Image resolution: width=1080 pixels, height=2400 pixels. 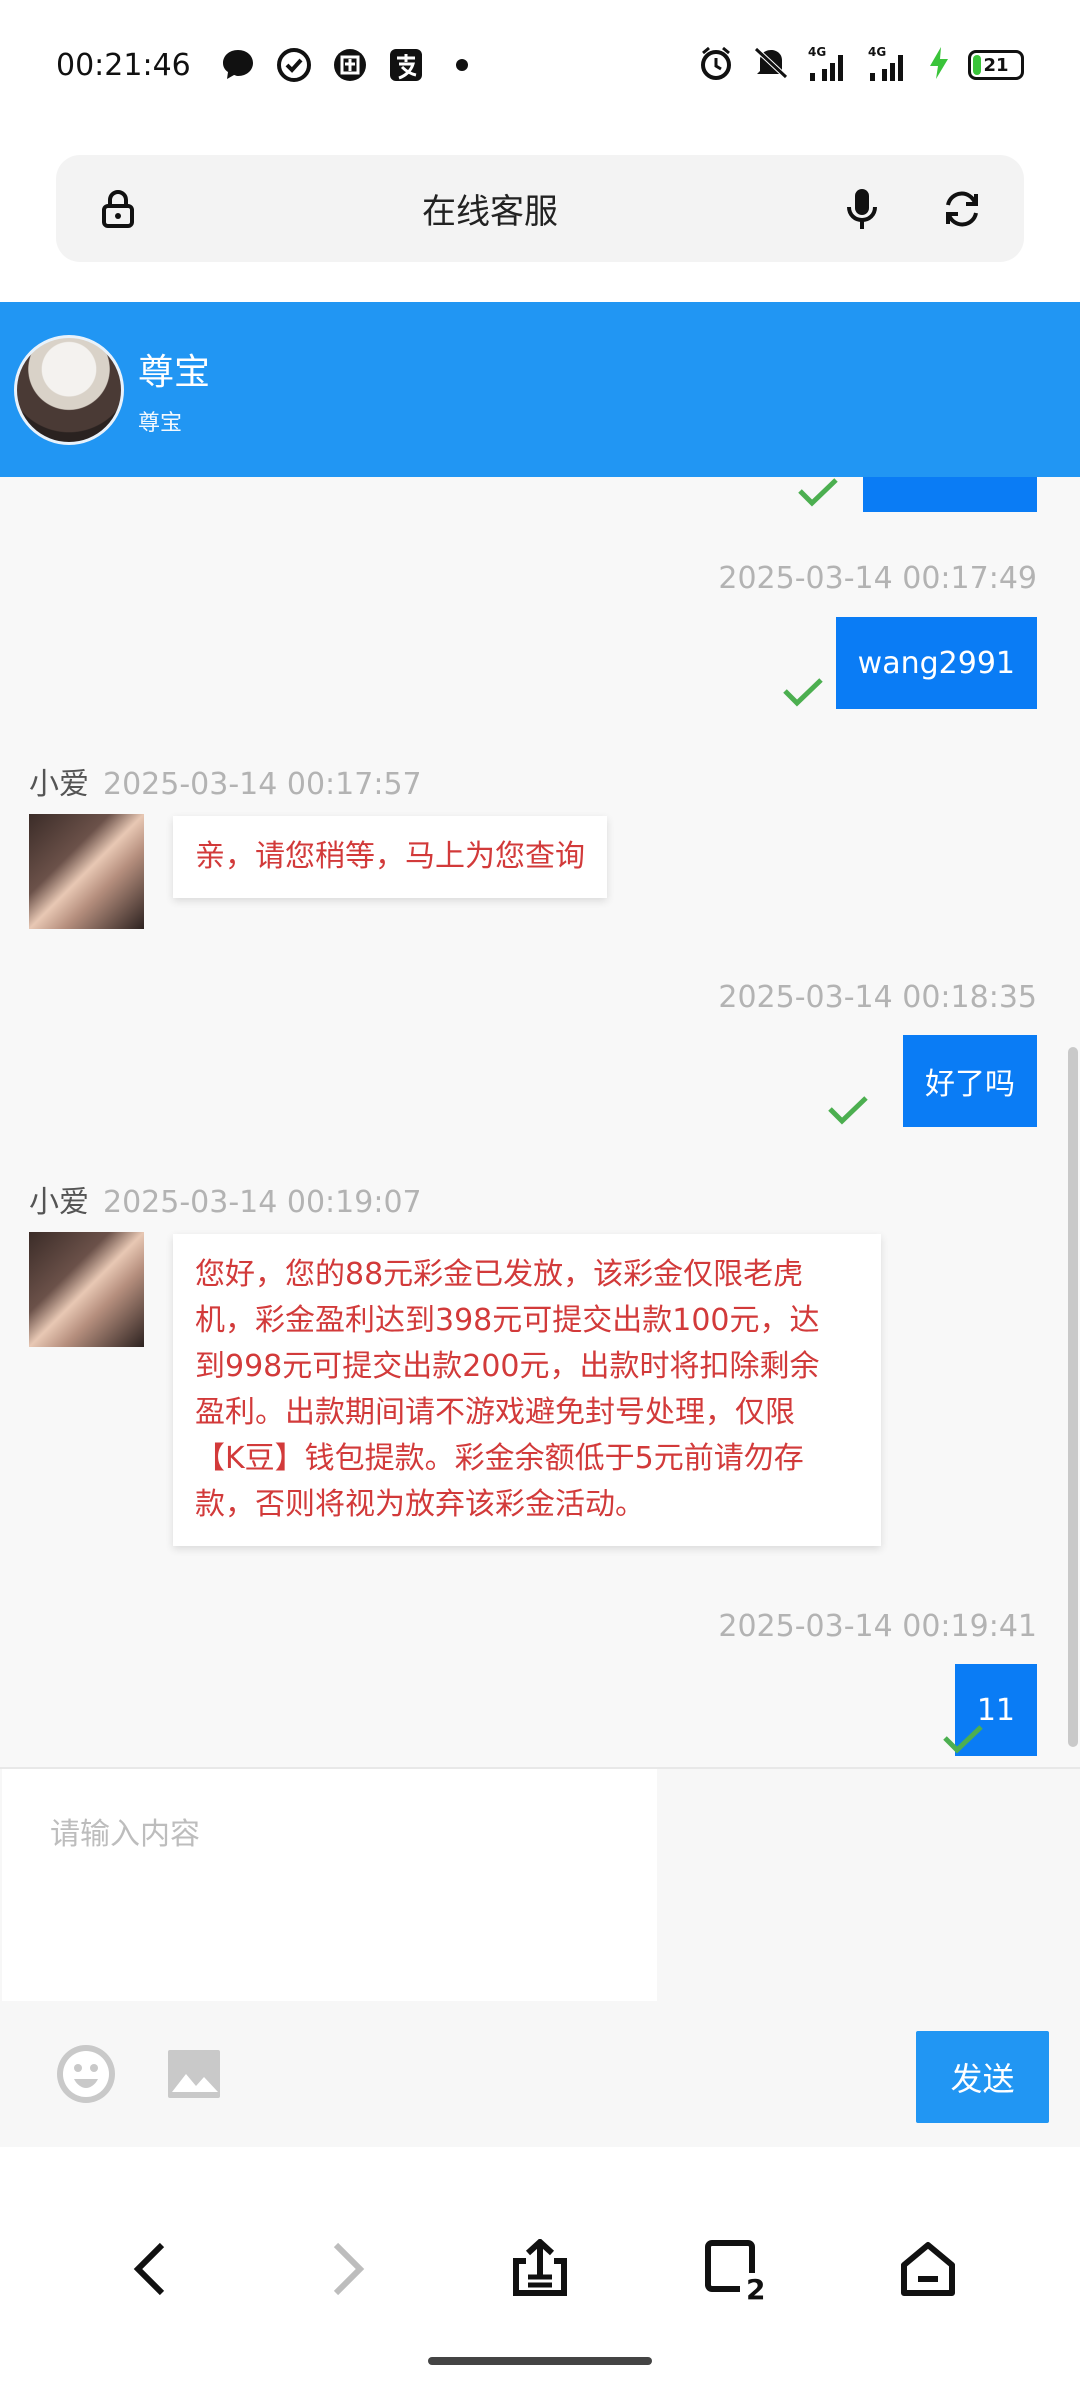 I want to click on contact-name: 尊宝, so click(x=174, y=372).